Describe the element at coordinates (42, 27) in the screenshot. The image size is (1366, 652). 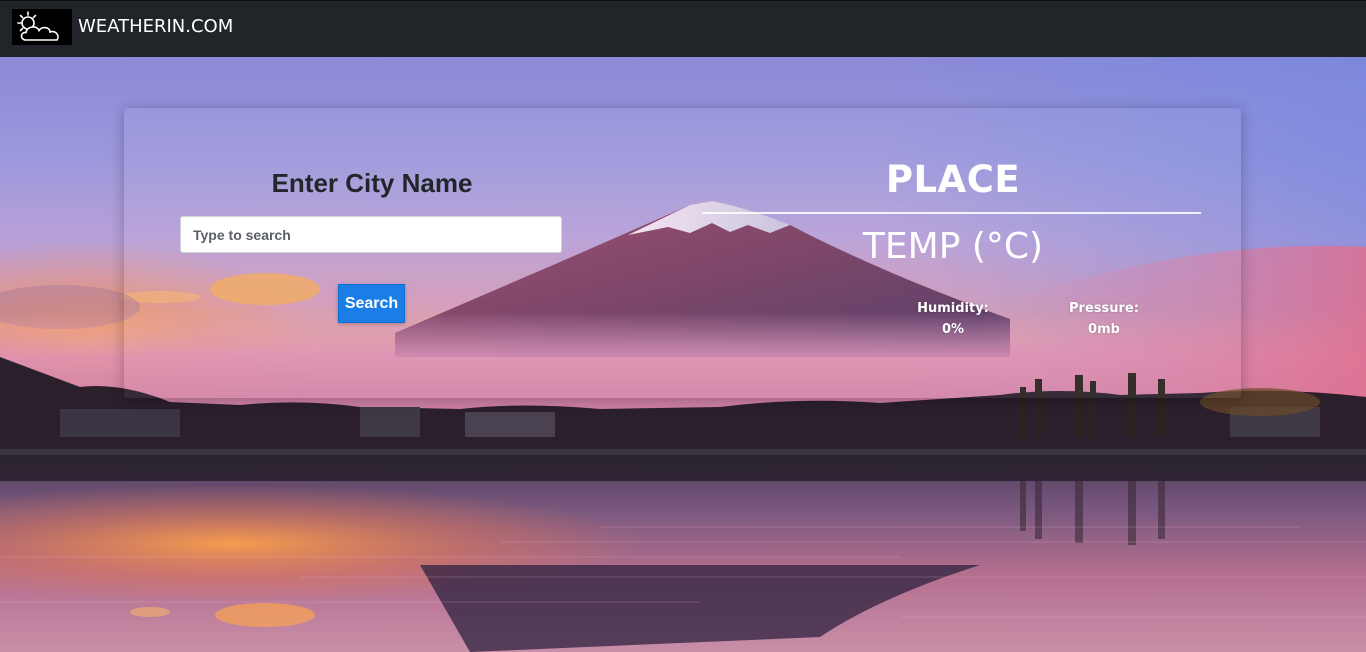
I see `sun-behind-cloud-icon` at that location.